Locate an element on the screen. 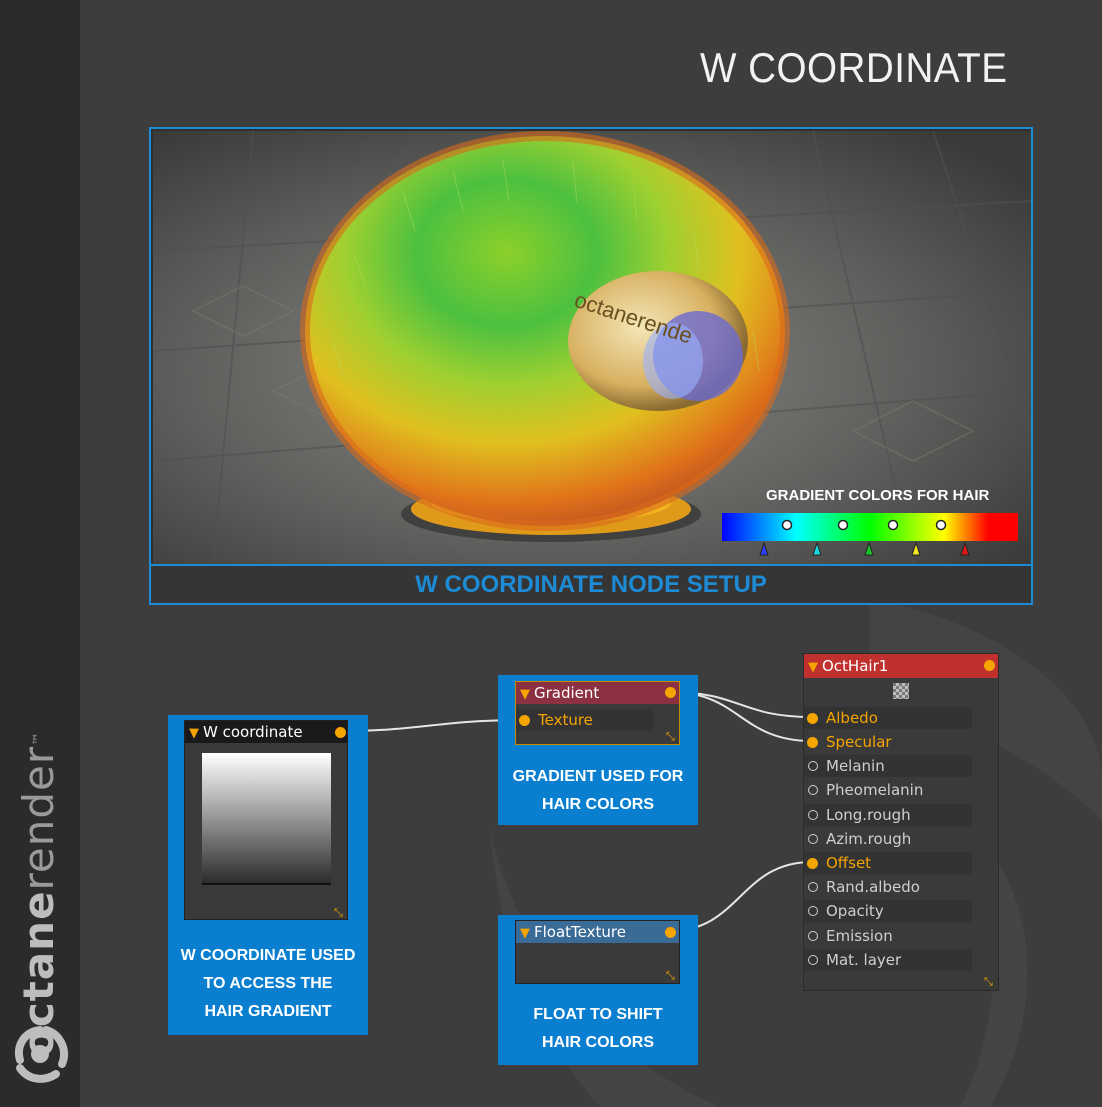  render-caption: W COORDINATE NODE SETUP is located at coordinates (591, 583).